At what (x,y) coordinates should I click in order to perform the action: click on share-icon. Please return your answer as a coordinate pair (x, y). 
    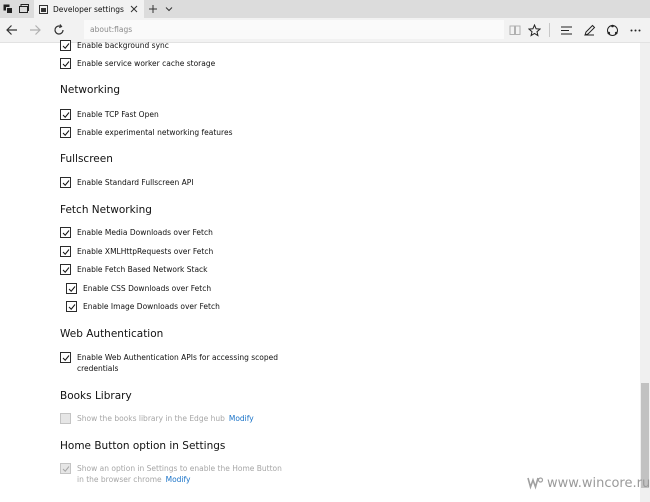
    Looking at the image, I should click on (612, 30).